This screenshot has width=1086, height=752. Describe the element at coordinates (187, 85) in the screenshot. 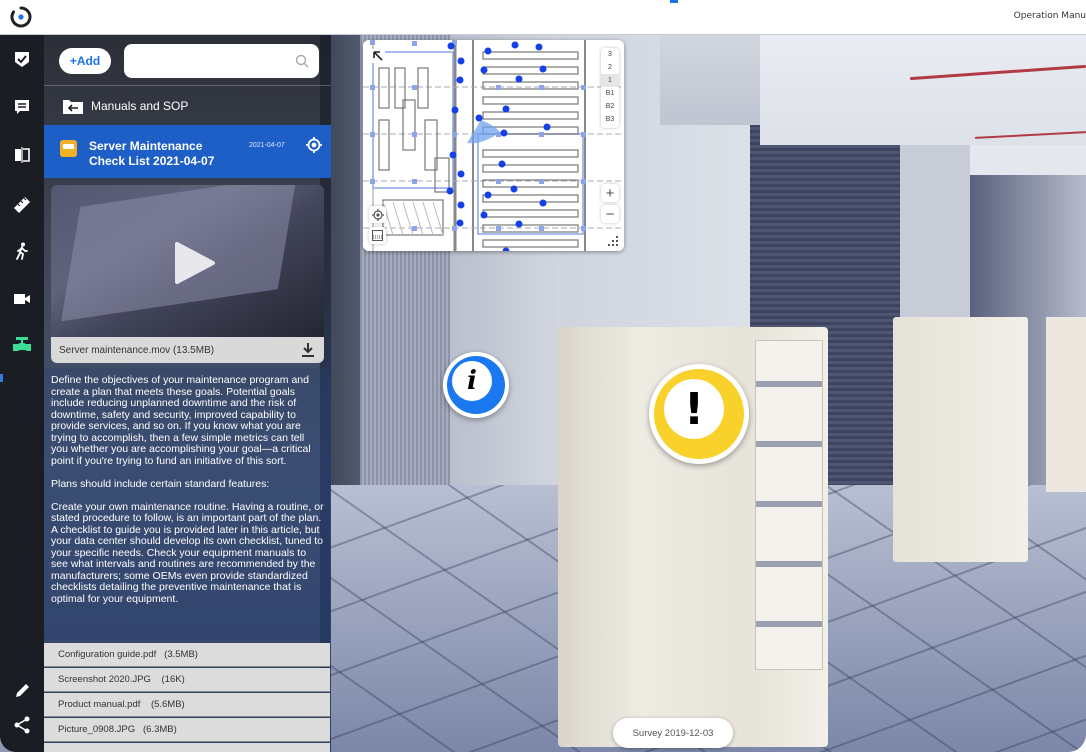

I see `divider` at that location.